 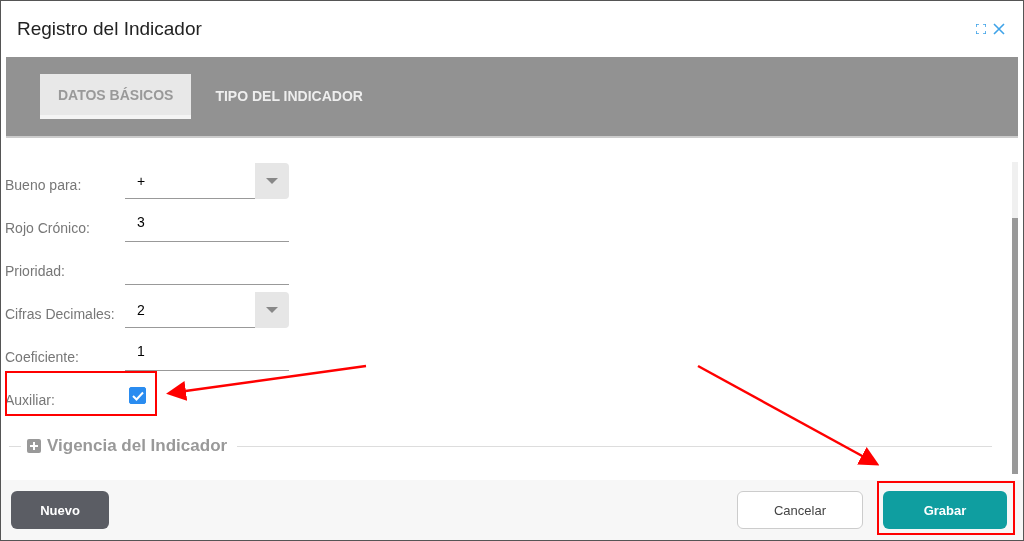 I want to click on maximize-icon, so click(x=981, y=29).